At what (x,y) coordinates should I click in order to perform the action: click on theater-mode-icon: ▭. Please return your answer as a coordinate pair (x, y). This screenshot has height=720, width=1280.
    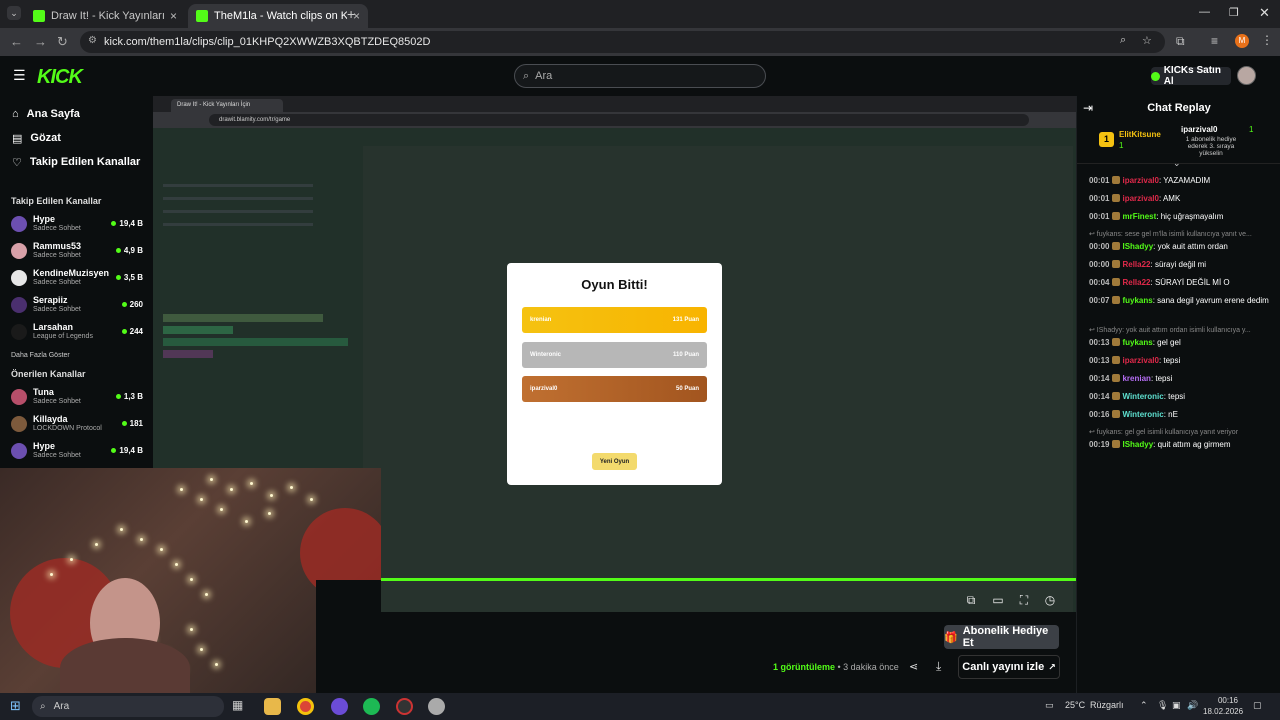
    Looking at the image, I should click on (998, 600).